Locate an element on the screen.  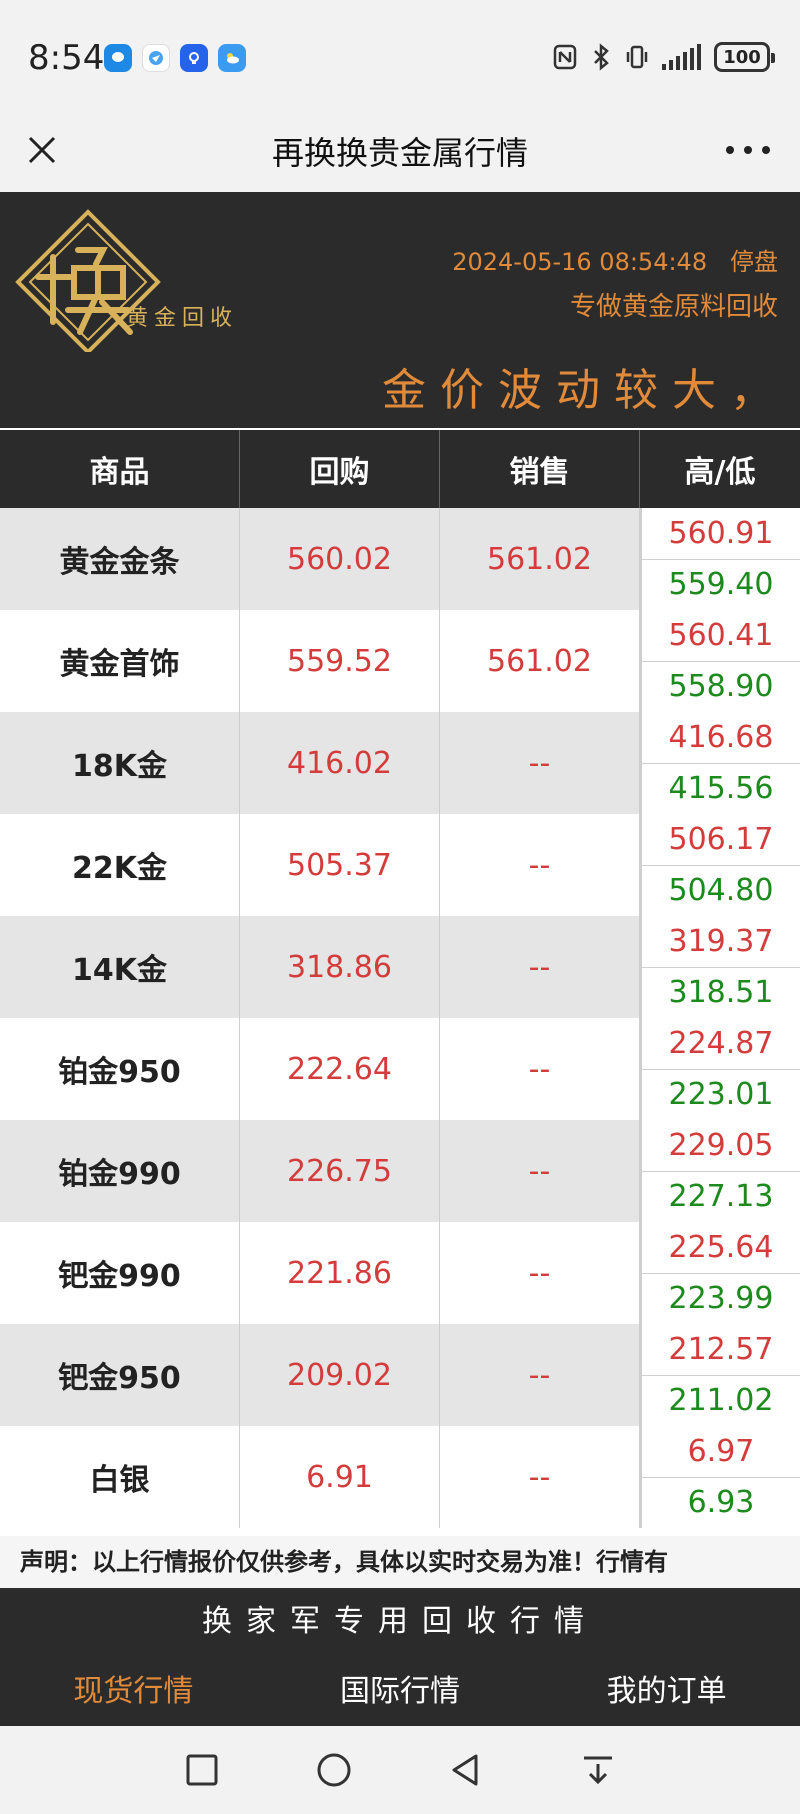
high-low-cell: 224.87 223.01 is located at coordinates (720, 1069).